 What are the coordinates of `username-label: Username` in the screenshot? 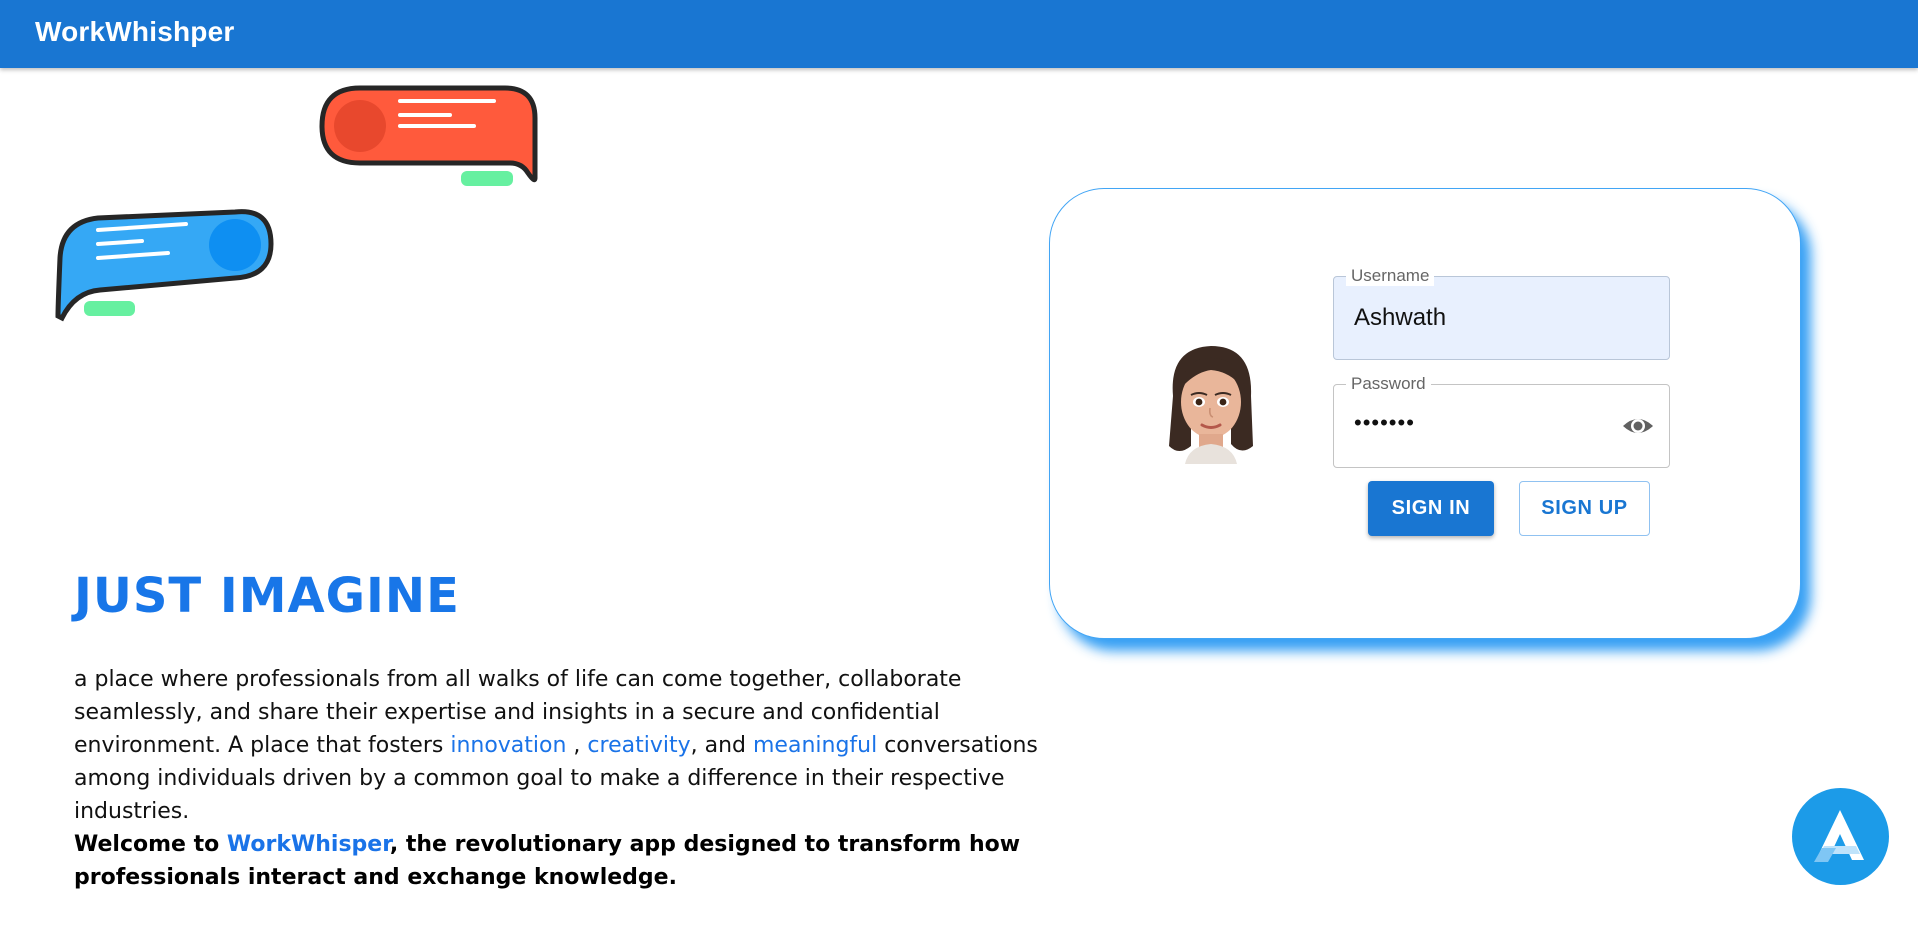 It's located at (1390, 276).